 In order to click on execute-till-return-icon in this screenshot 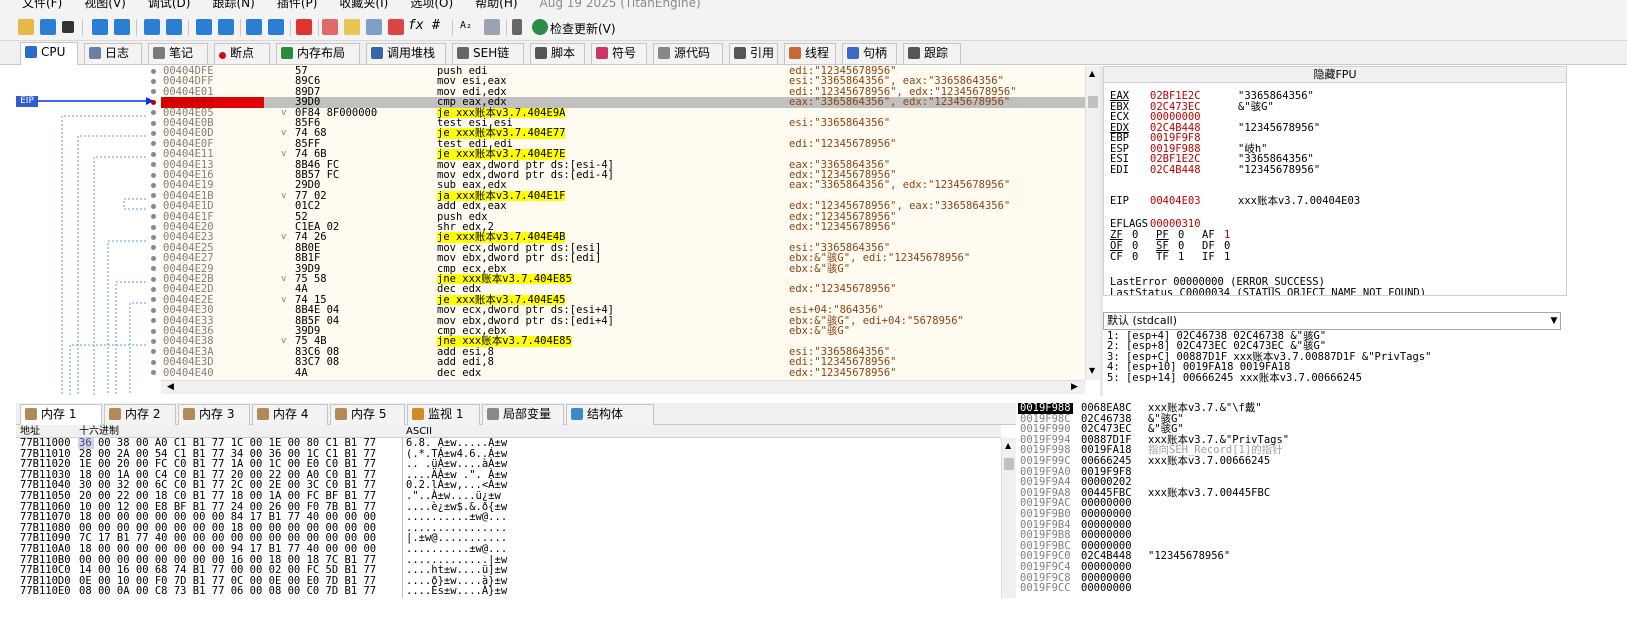, I will do `click(254, 27)`.